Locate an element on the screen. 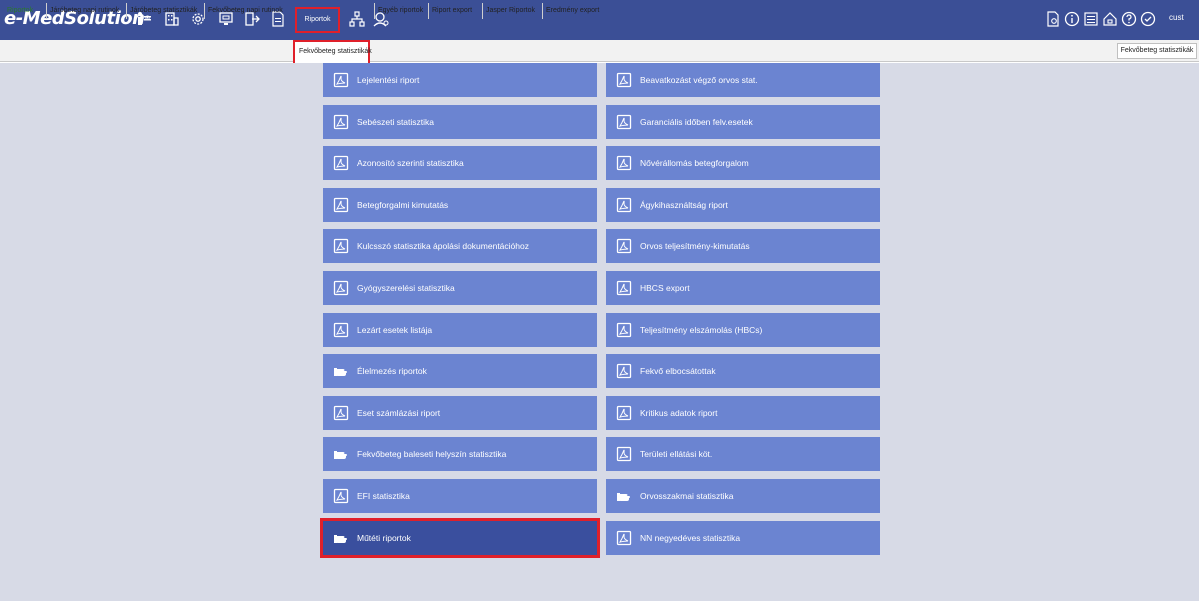 The height and width of the screenshot is (601, 1199). tab-jarobeteg-statisztikak: Járóbeteg statisztikák is located at coordinates (163, 11).